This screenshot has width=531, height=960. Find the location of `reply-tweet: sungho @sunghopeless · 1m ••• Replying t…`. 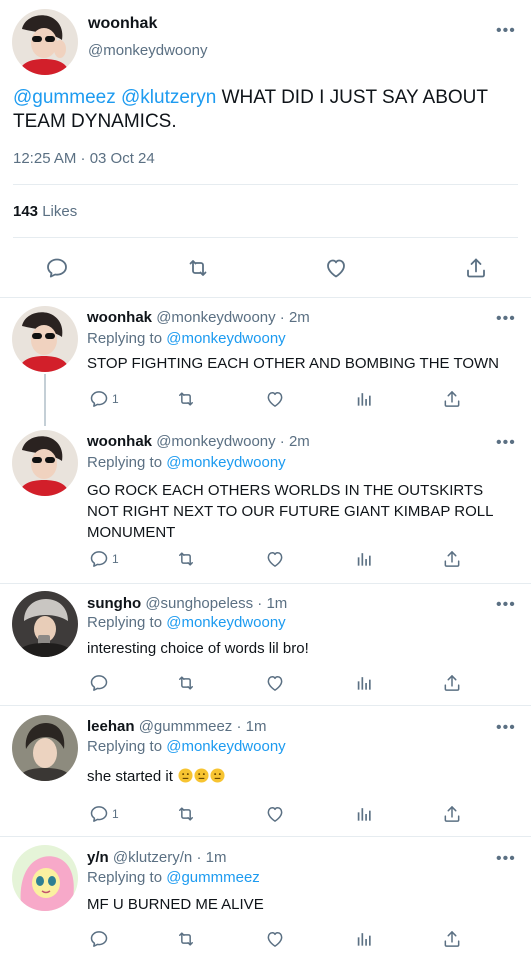

reply-tweet: sungho @sunghopeless · 1m ••• Replying t… is located at coordinates (265, 645).